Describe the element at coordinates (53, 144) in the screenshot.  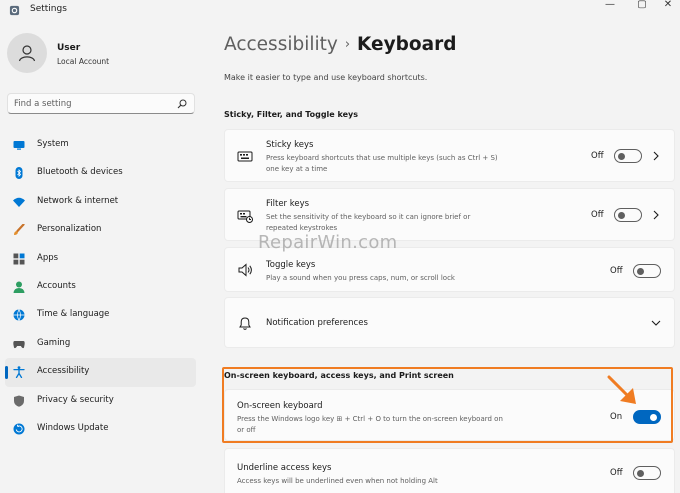
I see `sidebar-item-label: System` at that location.